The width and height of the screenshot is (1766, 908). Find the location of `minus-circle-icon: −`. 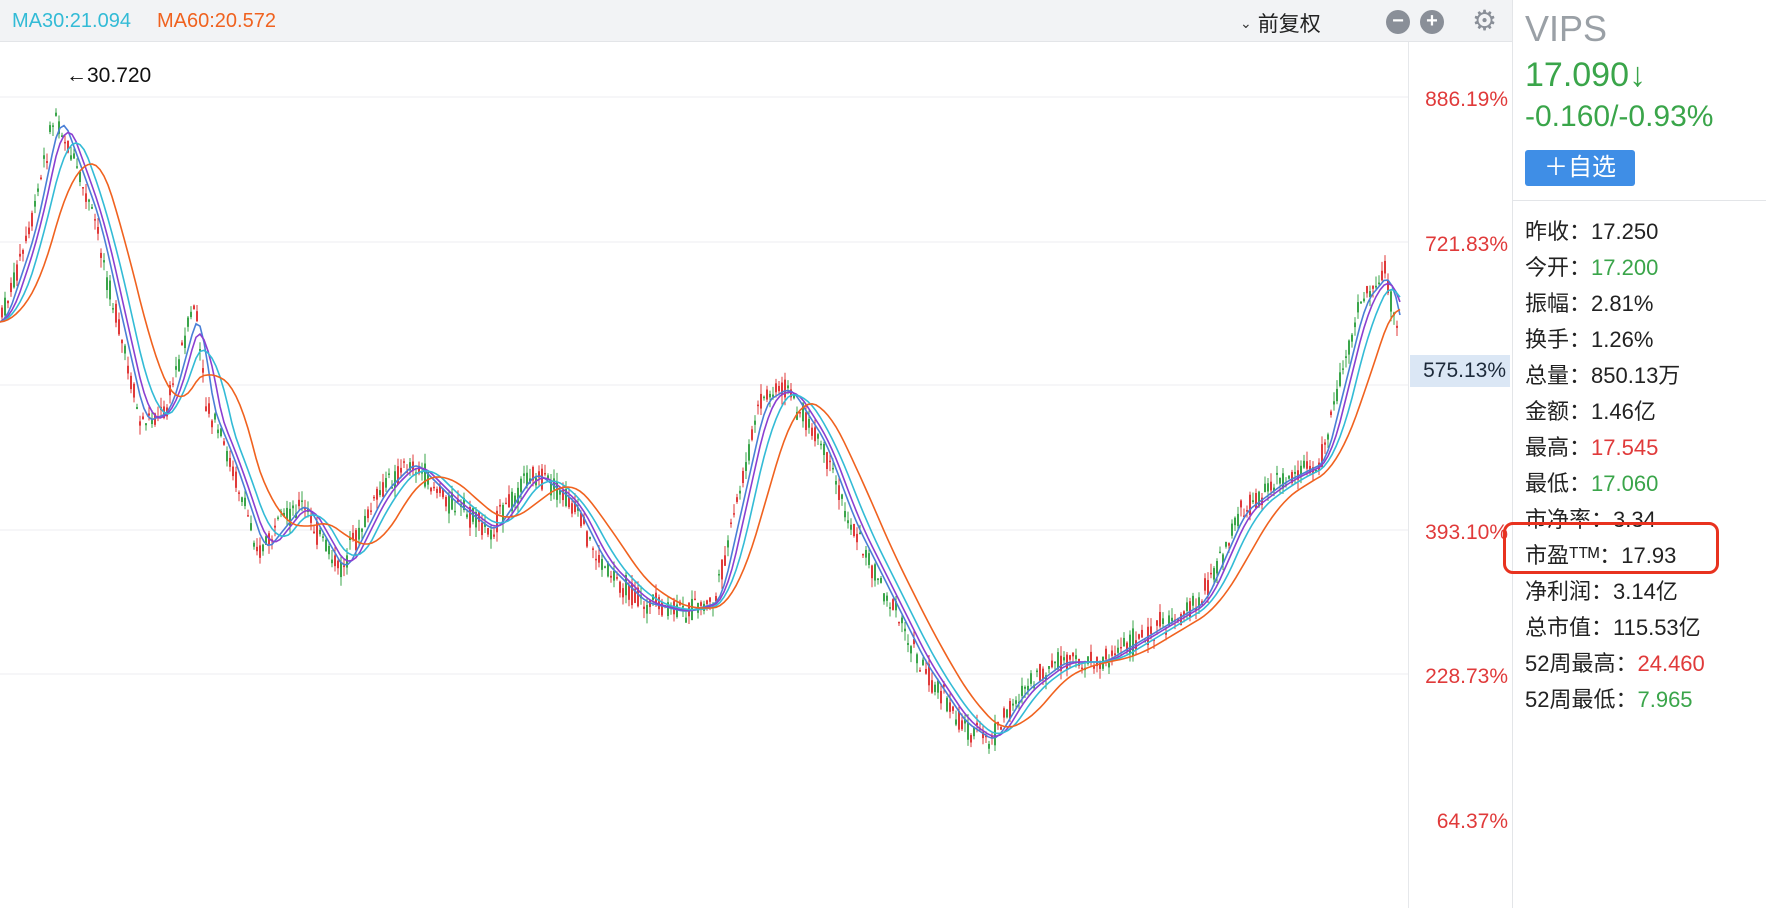

minus-circle-icon: − is located at coordinates (1398, 21).